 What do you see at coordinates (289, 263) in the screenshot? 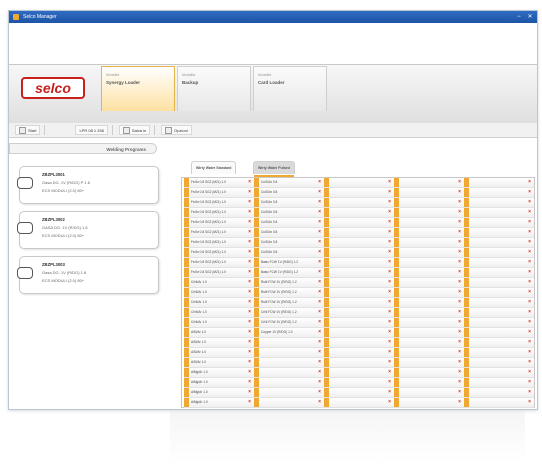
I see `synergy-row: Basic FCW 1V (R/DG) 1.2 ×` at bounding box center [289, 263].